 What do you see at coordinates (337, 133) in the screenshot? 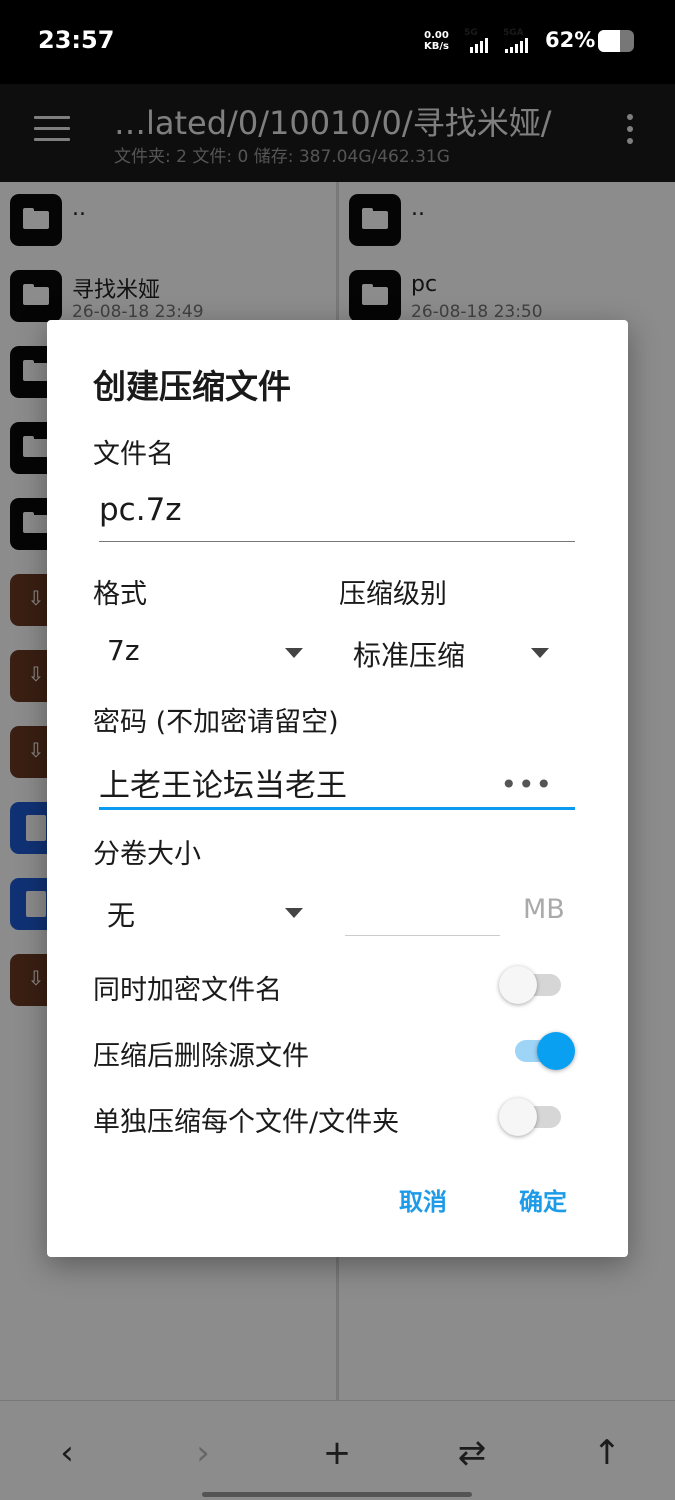
I see `dialog-scrim-top` at bounding box center [337, 133].